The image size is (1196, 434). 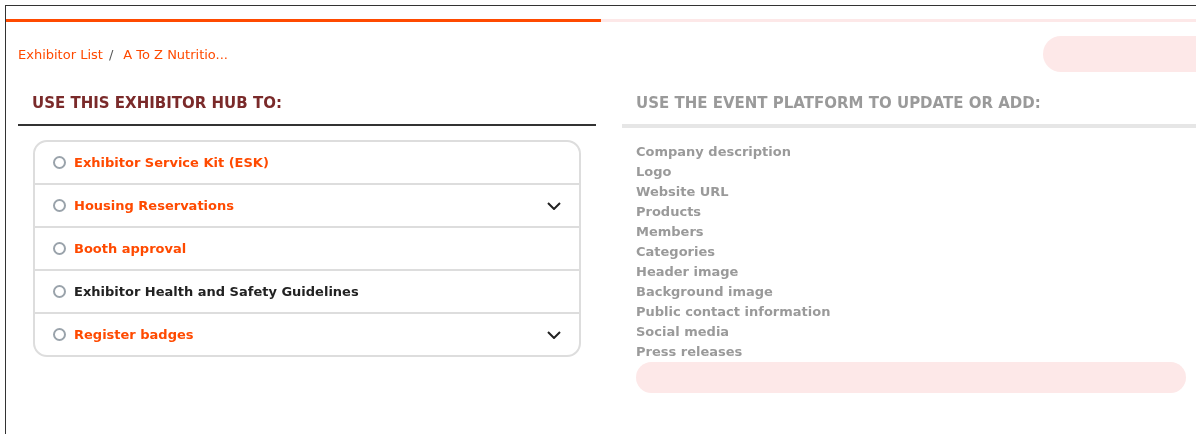 I want to click on task-link: Housing Reservations, so click(x=310, y=205).